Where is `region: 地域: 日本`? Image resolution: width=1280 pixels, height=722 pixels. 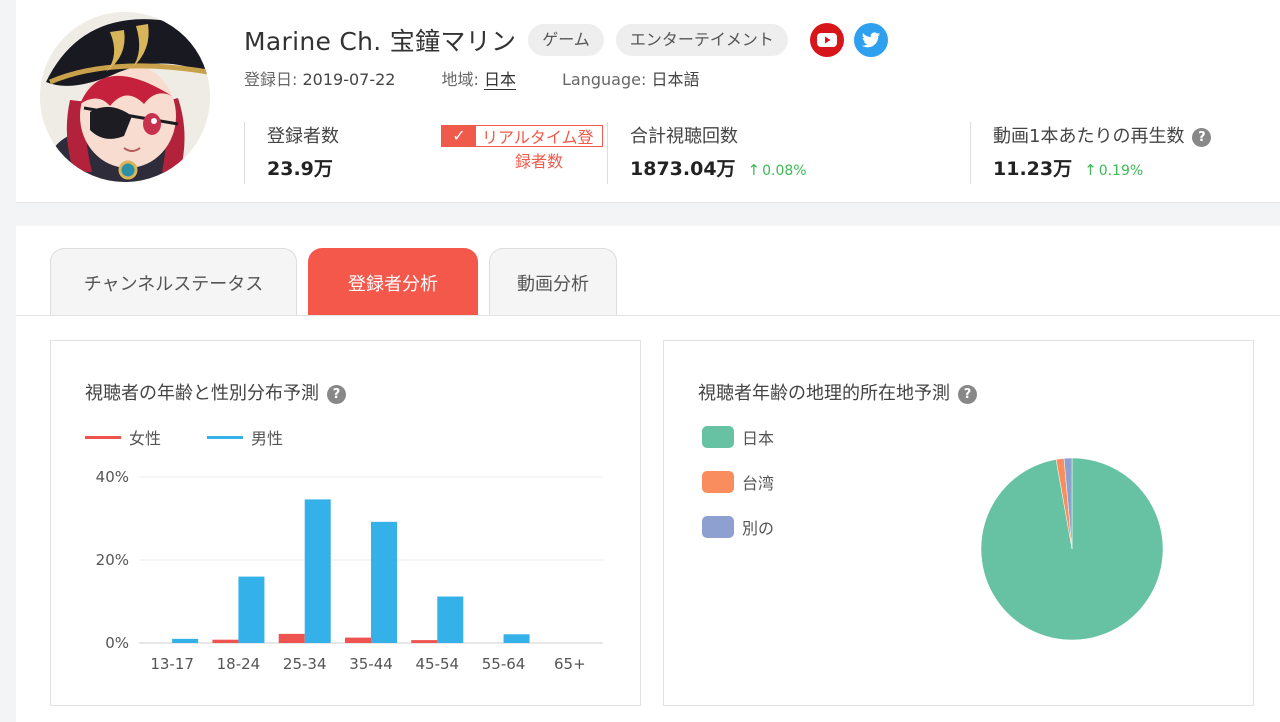
region: 地域: 日本 is located at coordinates (478, 78).